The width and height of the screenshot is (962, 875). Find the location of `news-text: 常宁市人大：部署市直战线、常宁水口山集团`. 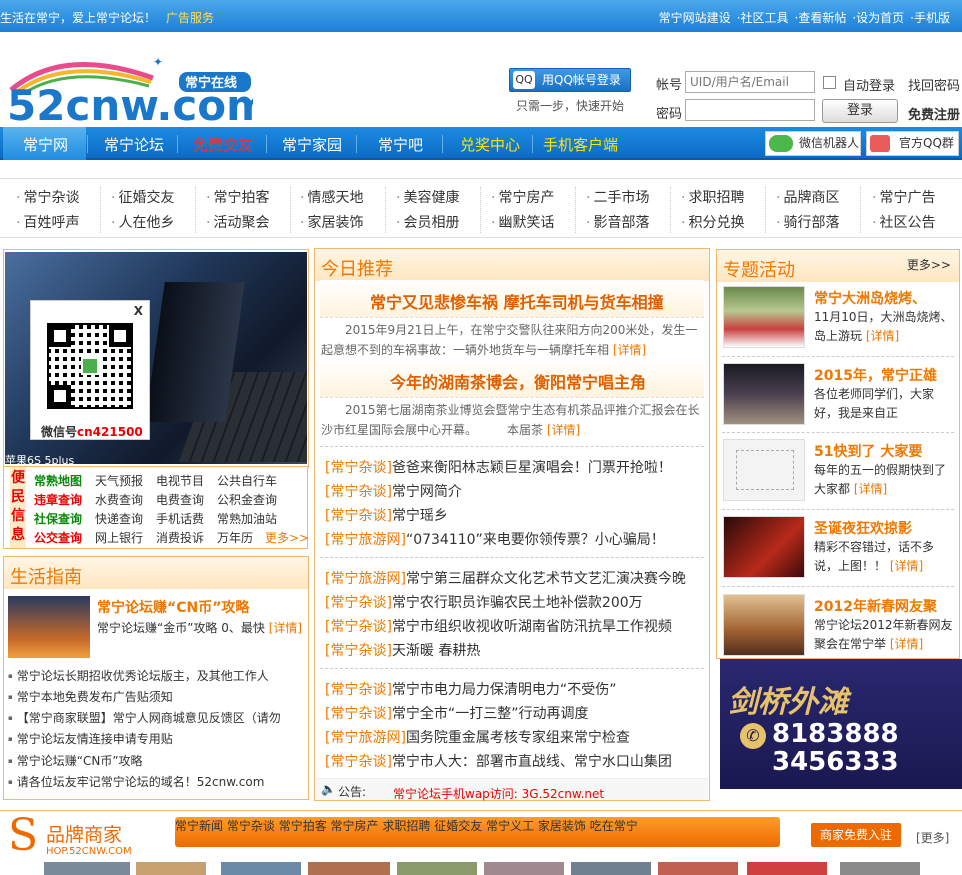

news-text: 常宁市人大：部署市直战线、常宁水口山集团 is located at coordinates (532, 762).